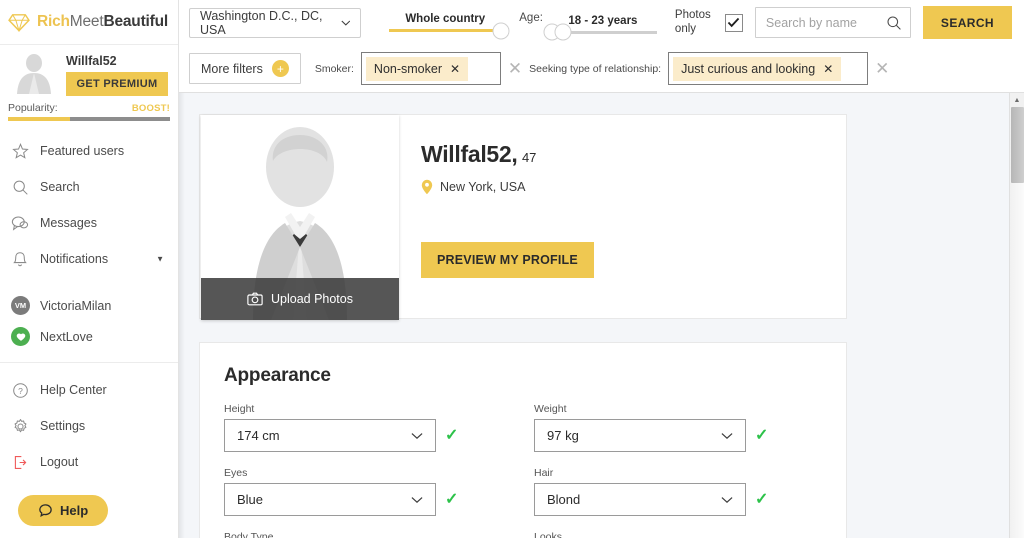 This screenshot has width=1024, height=538. Describe the element at coordinates (20, 223) in the screenshot. I see `chat-icon` at that location.